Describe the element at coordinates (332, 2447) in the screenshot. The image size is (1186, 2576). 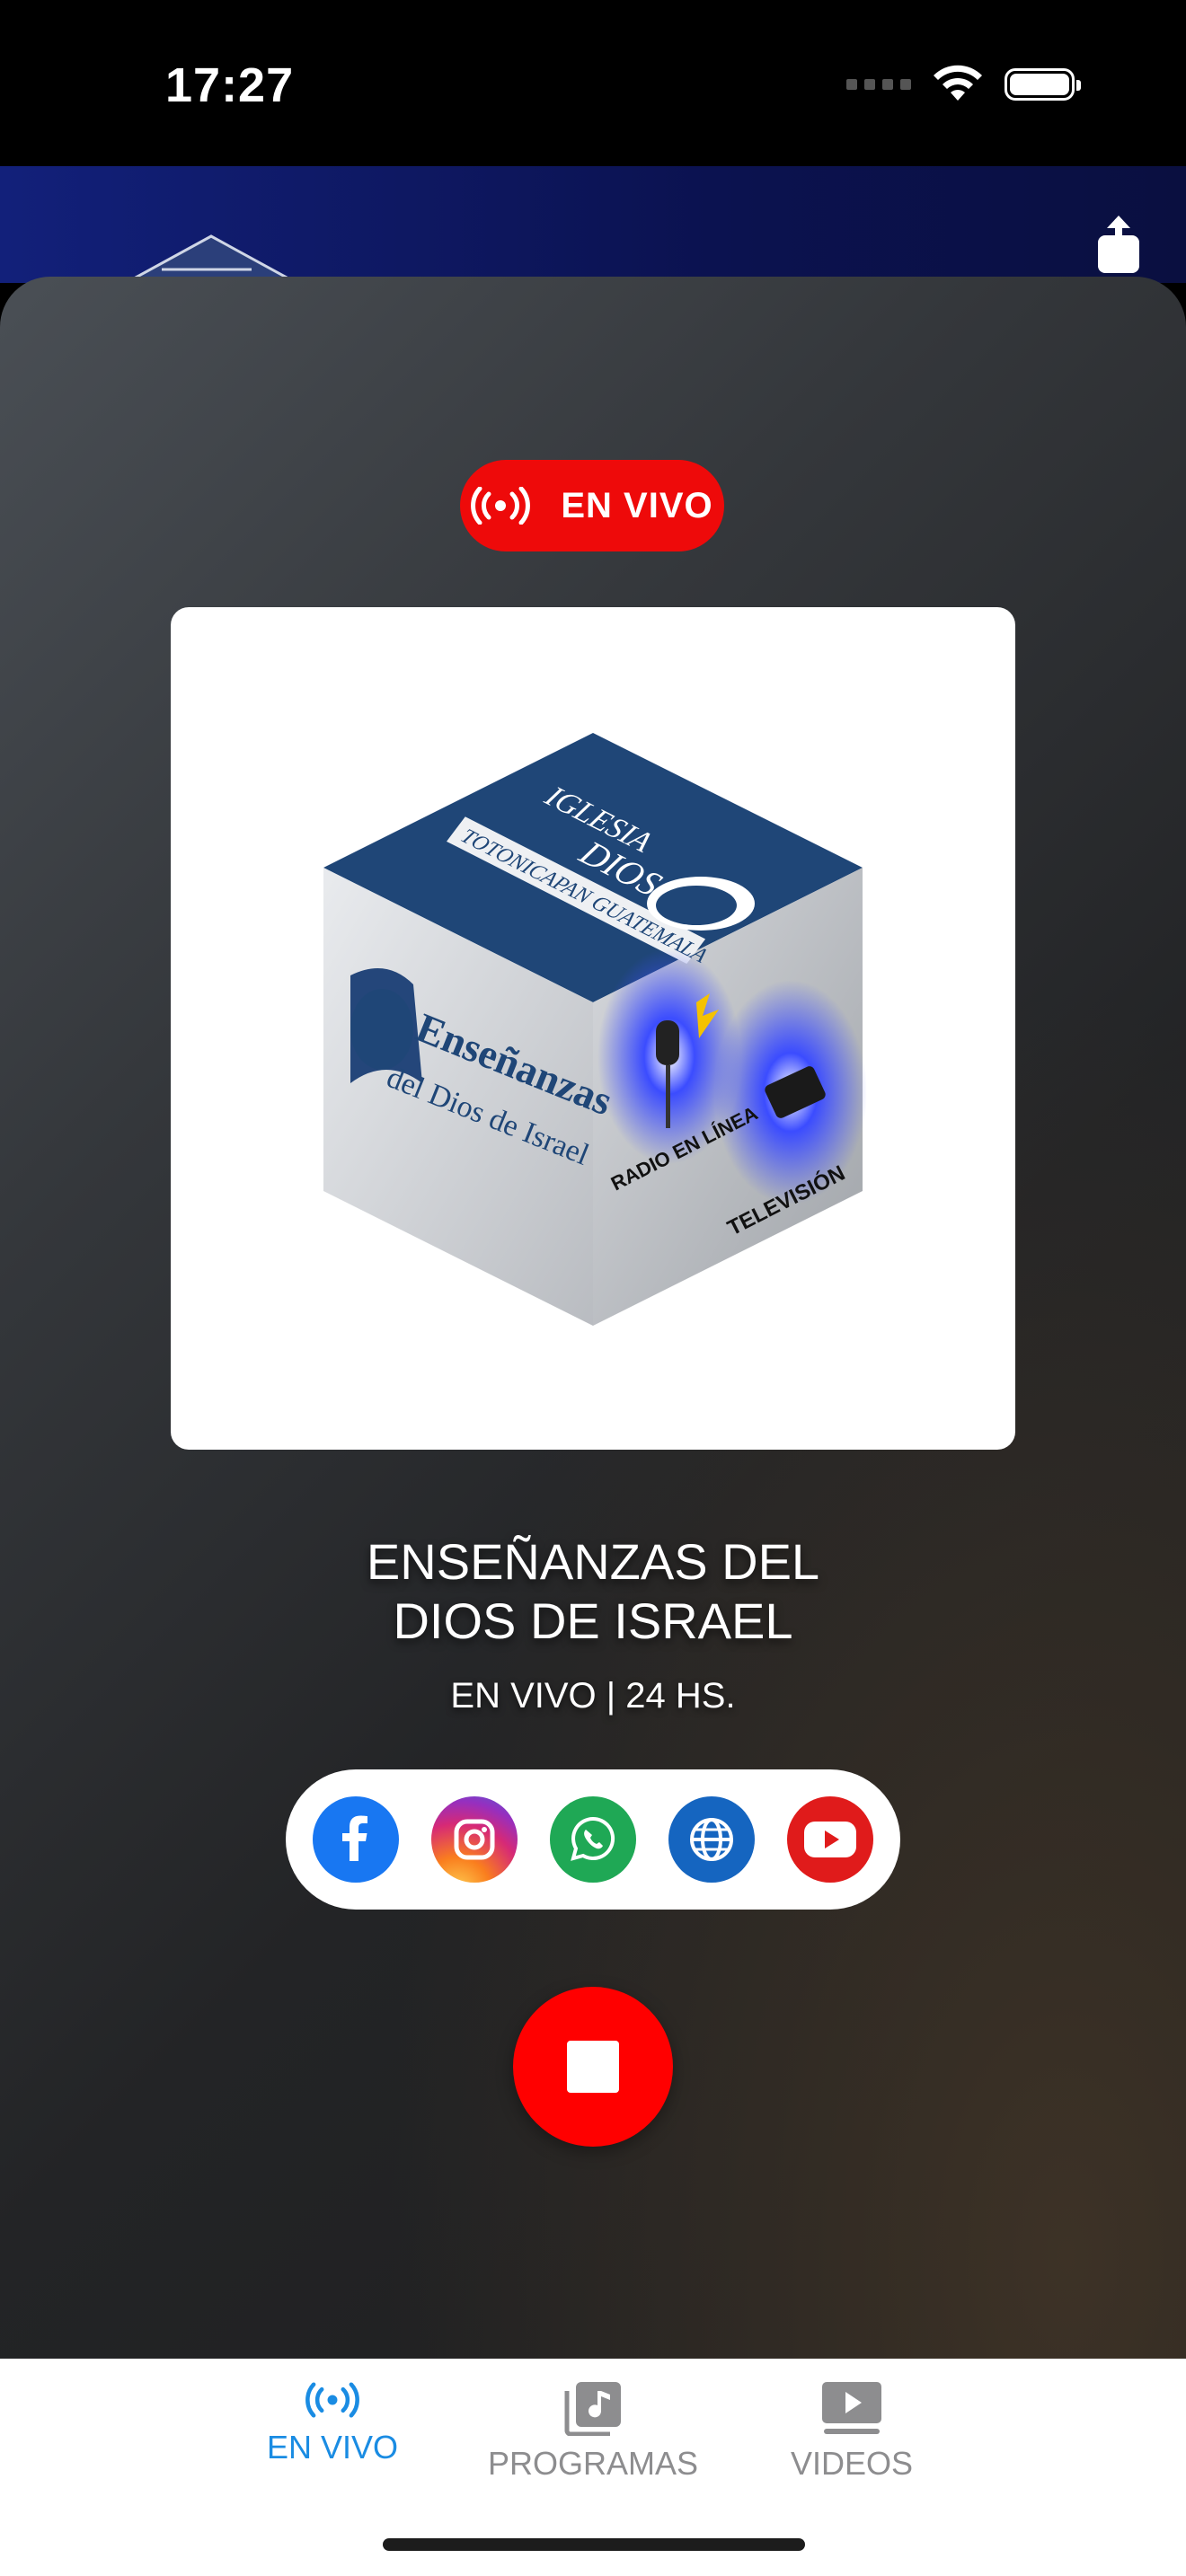
I see `tab-en-vivo-label: EN VIVO` at that location.